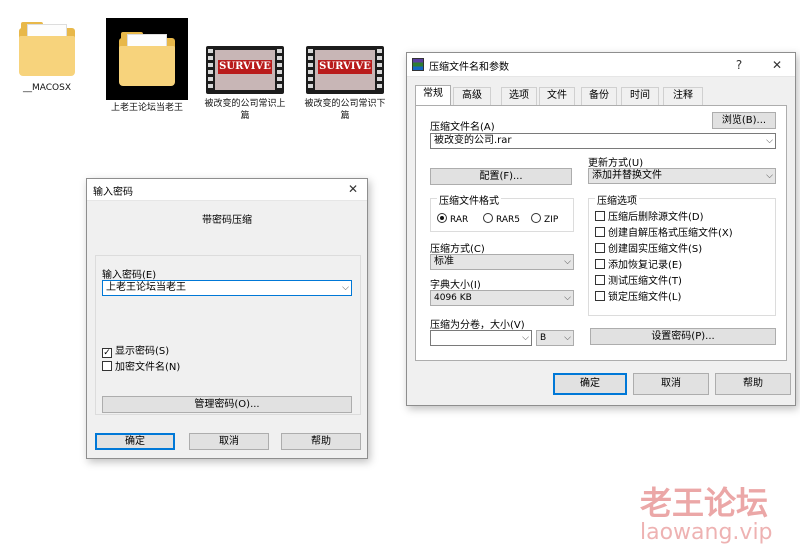  Describe the element at coordinates (640, 96) in the screenshot. I see `tab-time: 时间` at that location.